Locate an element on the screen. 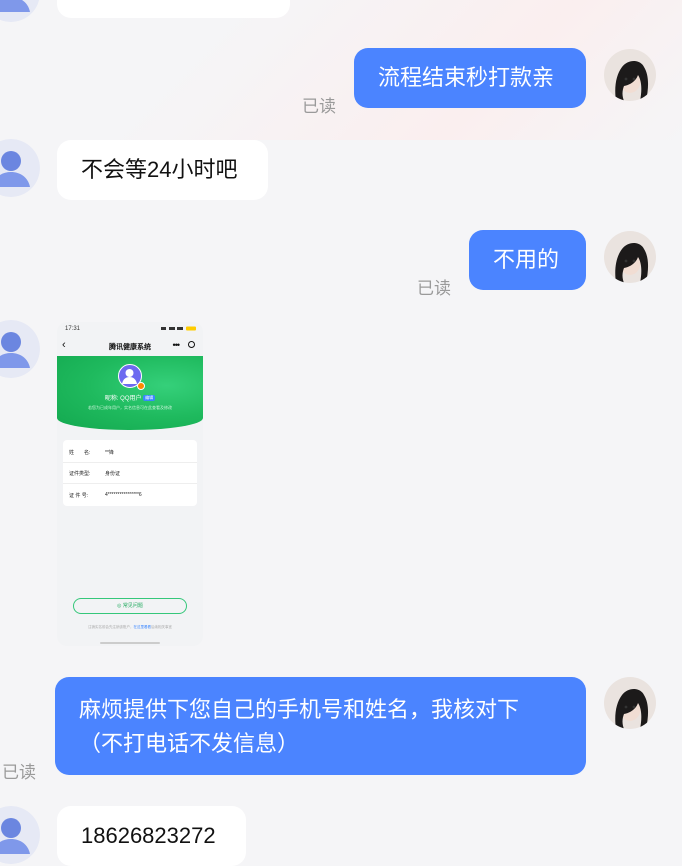 The width and height of the screenshot is (682, 866). hint-text: 若您为已成年用户，实名信息可在此查看及修改 is located at coordinates (130, 407).